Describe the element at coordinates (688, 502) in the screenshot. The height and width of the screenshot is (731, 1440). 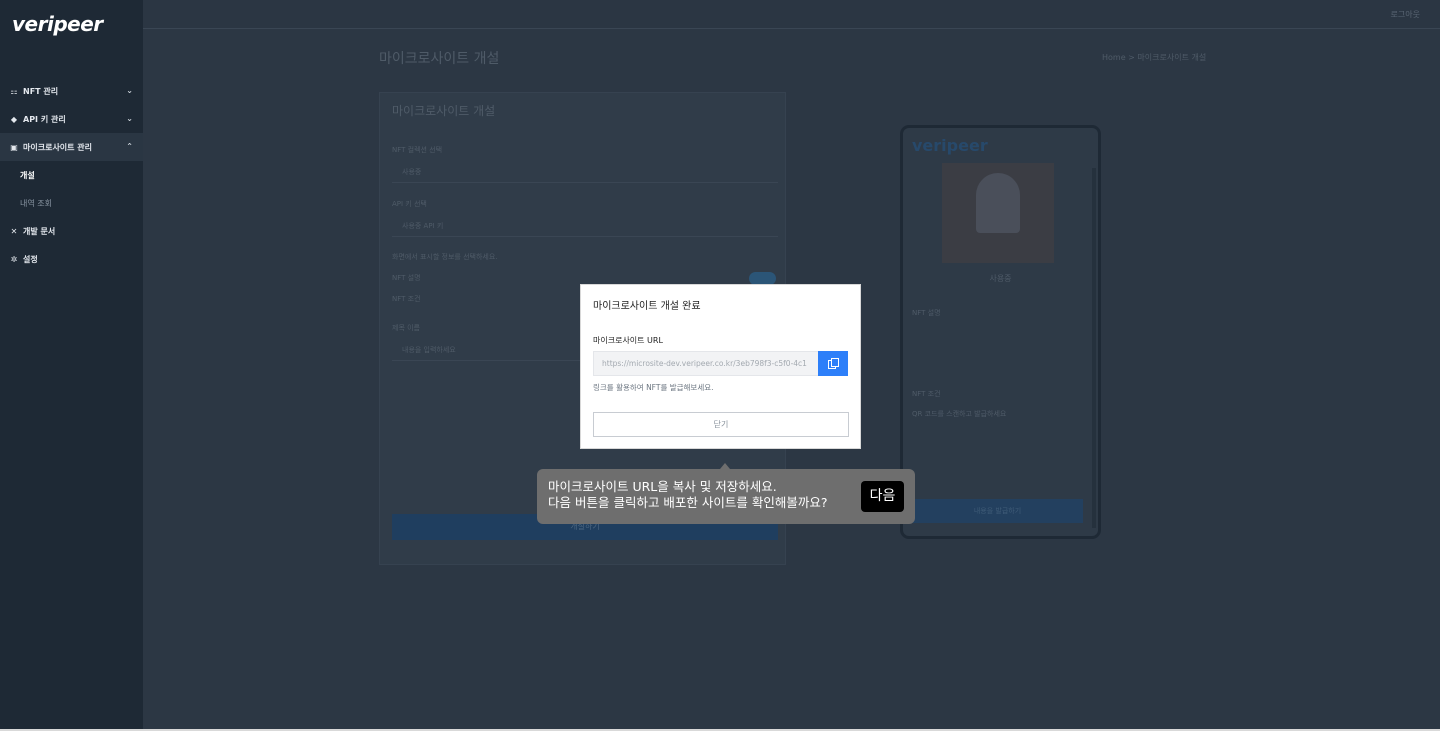
I see `tooltip-line-2: 다음 버튼을 클릭하고 배포한 사이트를 확인해볼까요?` at that location.